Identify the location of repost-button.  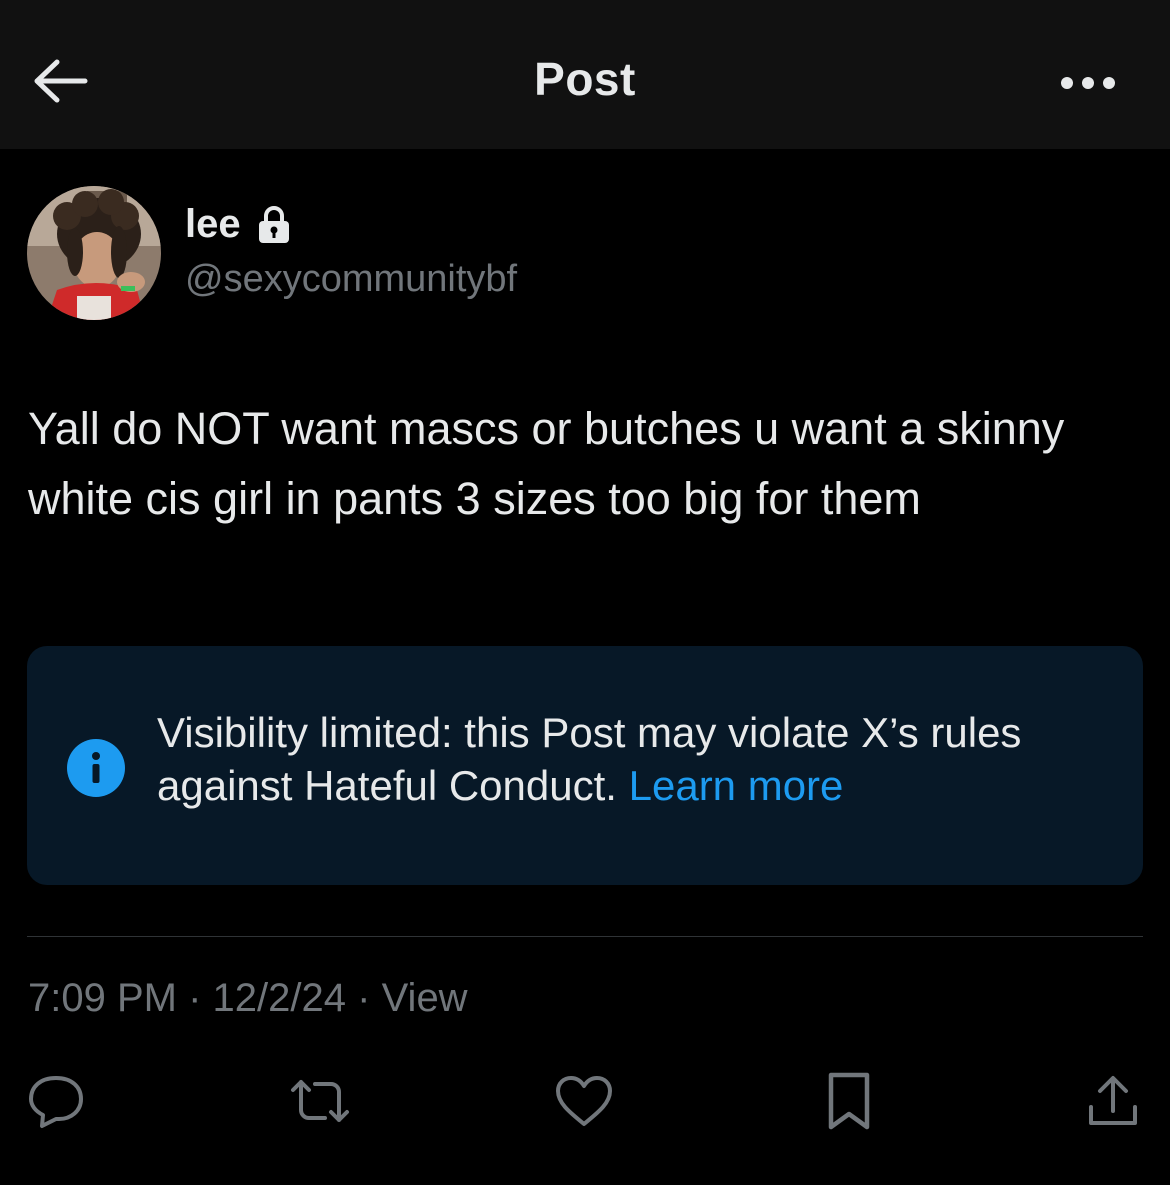
(320, 1101).